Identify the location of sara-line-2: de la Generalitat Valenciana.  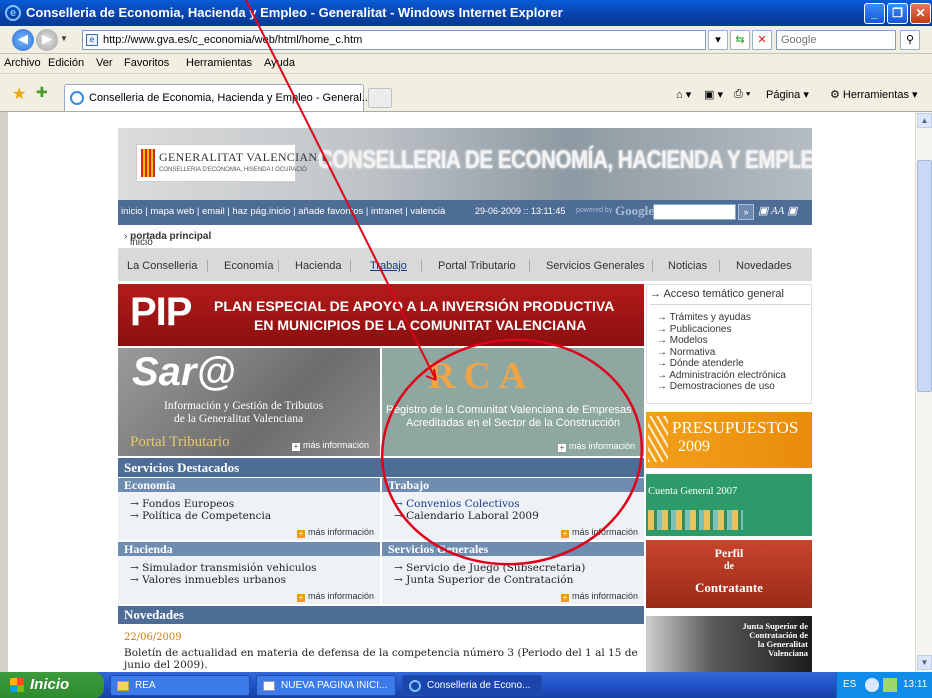
(239, 419).